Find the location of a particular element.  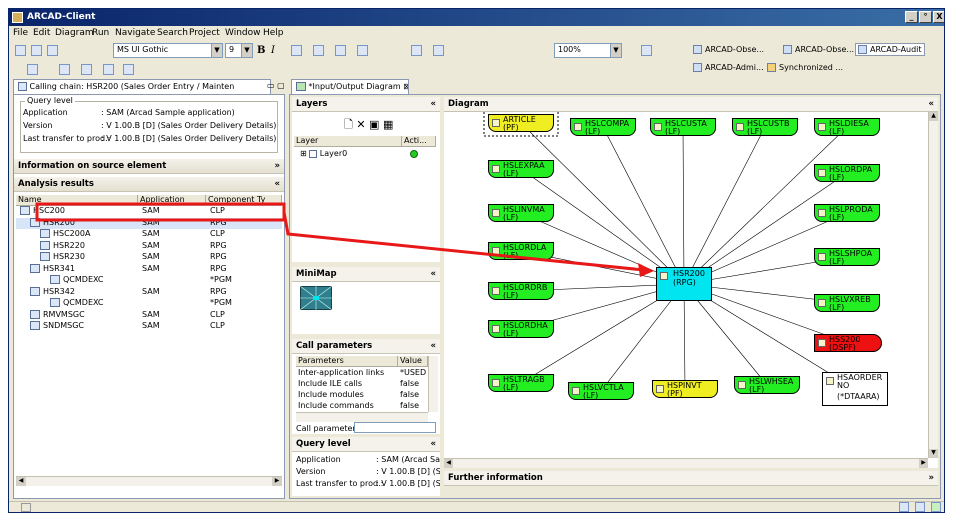

font-combo: MS UI Gothic ▼ is located at coordinates (168, 50).